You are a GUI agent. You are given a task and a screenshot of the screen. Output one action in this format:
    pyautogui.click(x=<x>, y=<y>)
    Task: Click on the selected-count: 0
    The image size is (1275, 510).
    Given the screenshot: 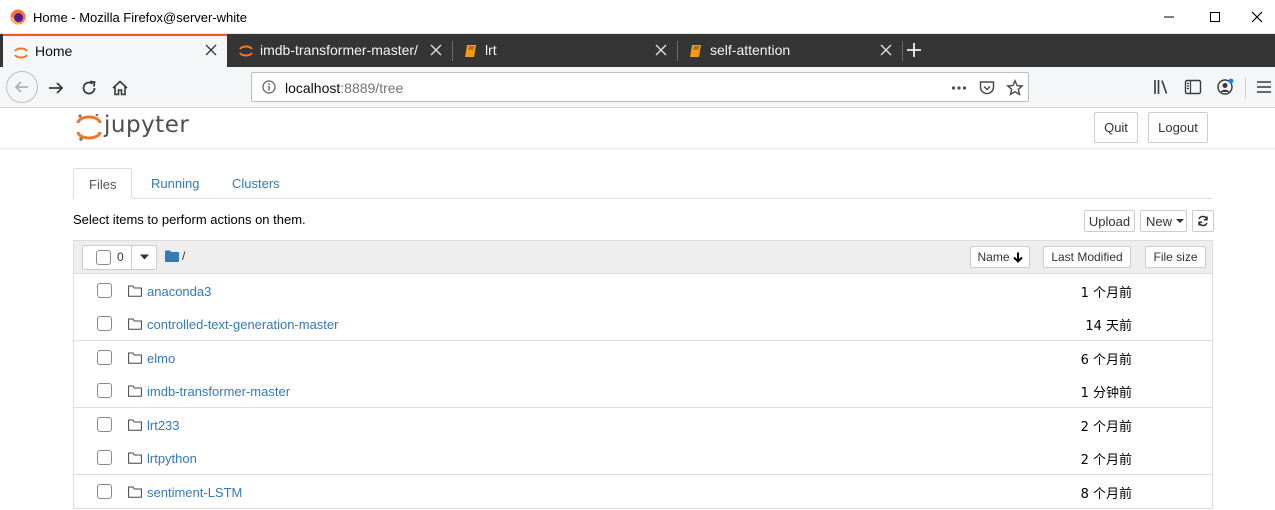 What is the action you would take?
    pyautogui.click(x=120, y=257)
    